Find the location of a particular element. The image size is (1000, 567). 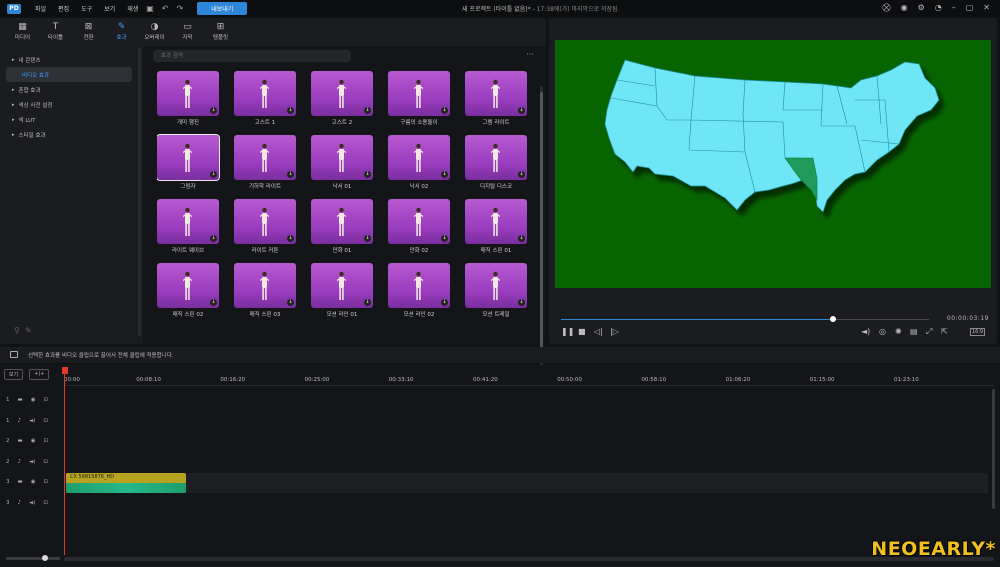

timeline-horizontal-scrollbar is located at coordinates (529, 559).